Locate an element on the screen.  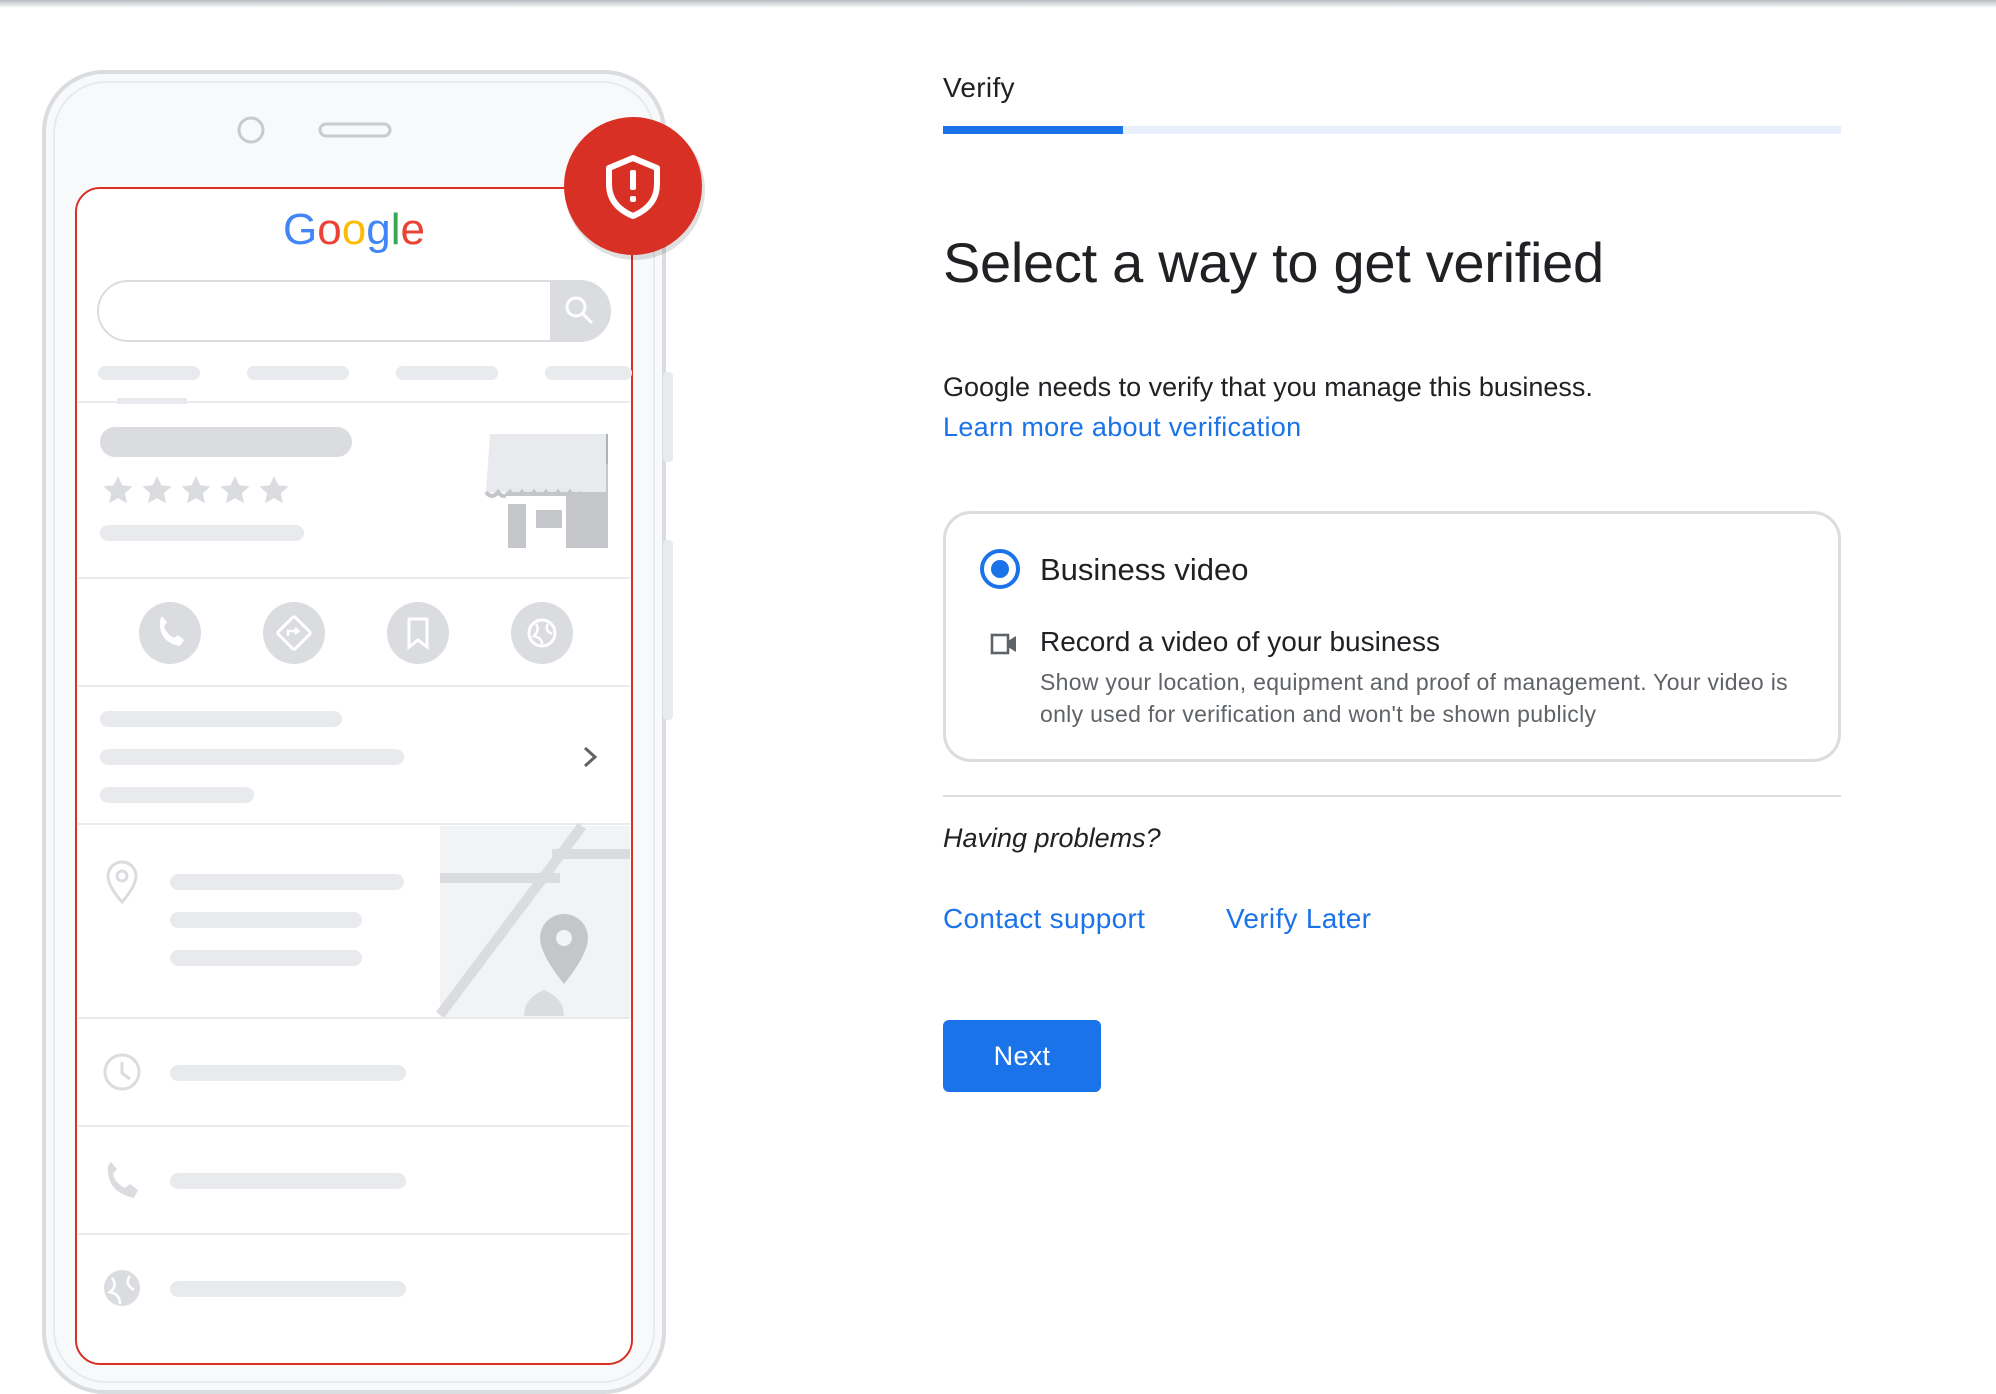
contact-support-button: Contact support is located at coordinates (1044, 919).